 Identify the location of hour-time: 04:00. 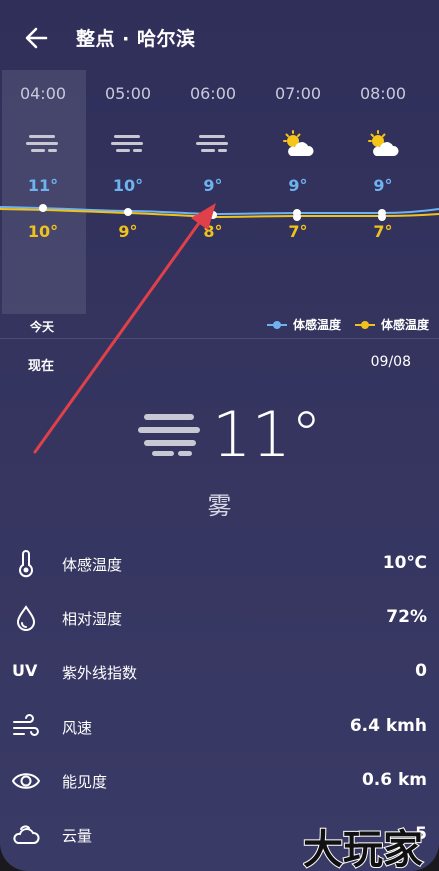
(43, 93).